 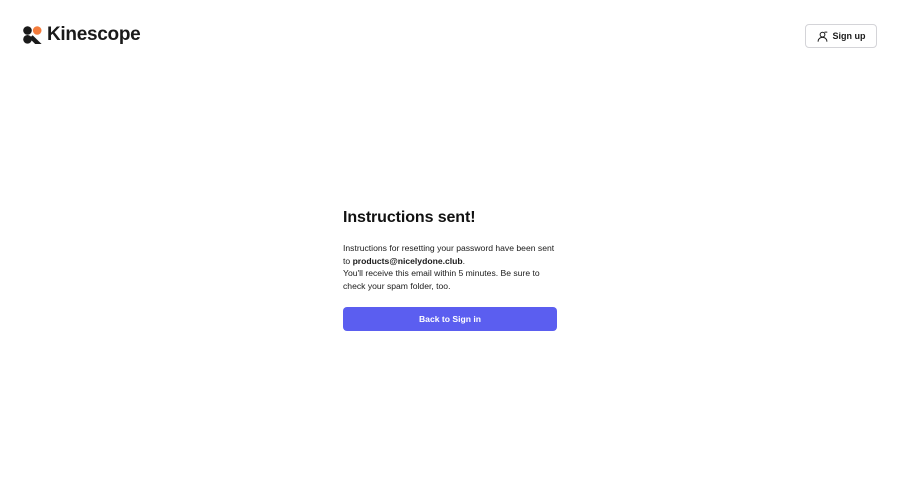 I want to click on brand-name: Kinescope, so click(x=94, y=34).